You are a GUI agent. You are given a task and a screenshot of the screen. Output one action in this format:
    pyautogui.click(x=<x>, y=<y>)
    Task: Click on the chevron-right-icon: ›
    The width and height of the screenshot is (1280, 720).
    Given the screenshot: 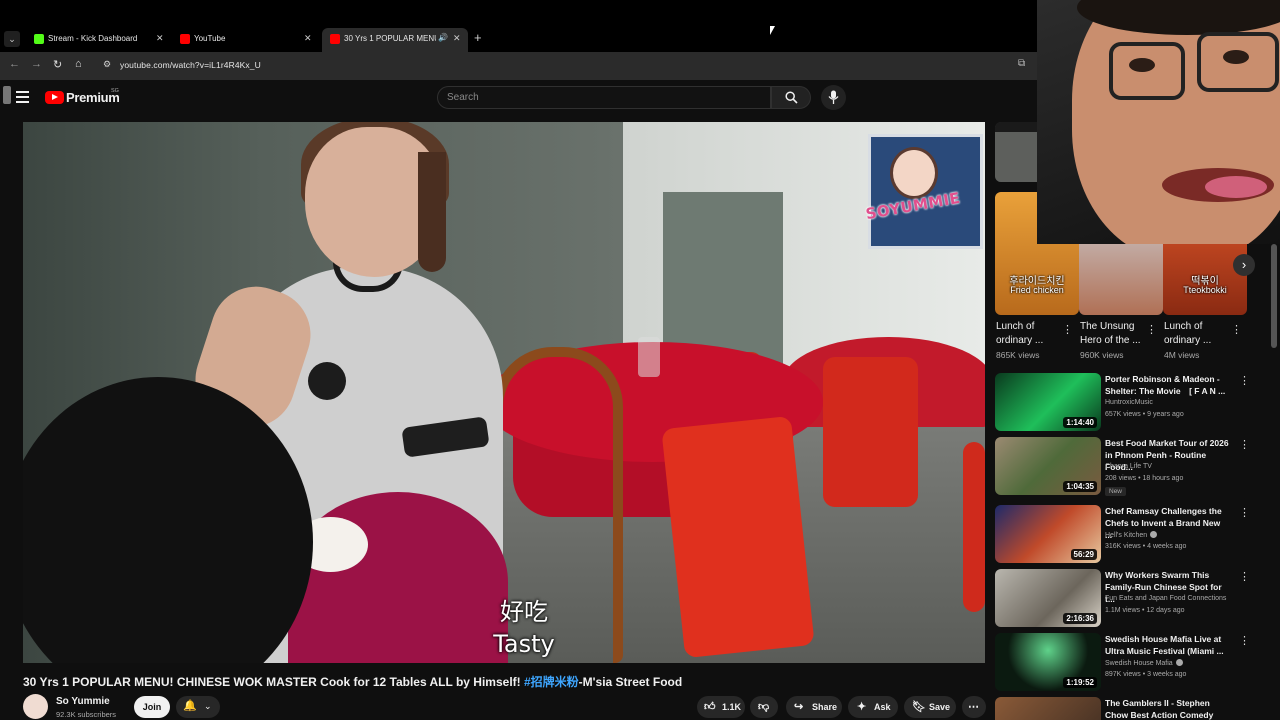 What is the action you would take?
    pyautogui.click(x=1244, y=265)
    